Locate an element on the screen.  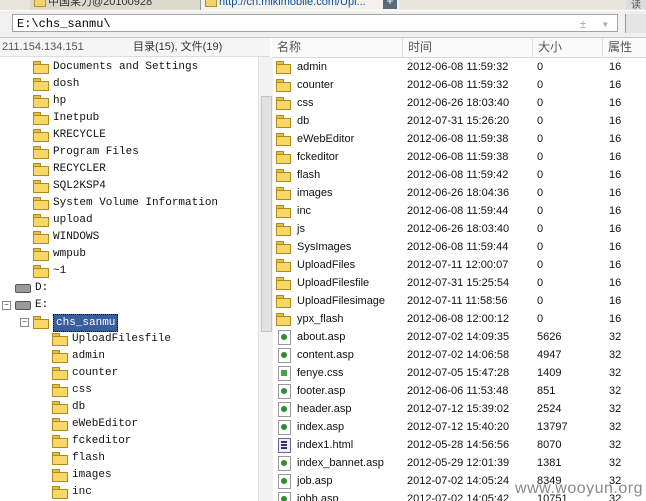
tree-item-label: RECYCLER is located at coordinates (79, 169).